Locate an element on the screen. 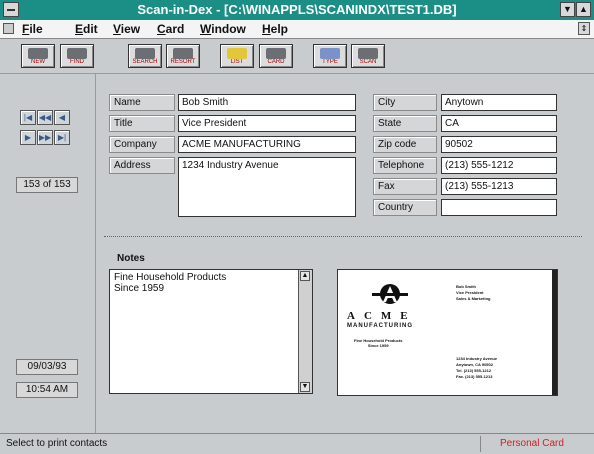 The image size is (594, 454). title-field: Vice President is located at coordinates (267, 123).